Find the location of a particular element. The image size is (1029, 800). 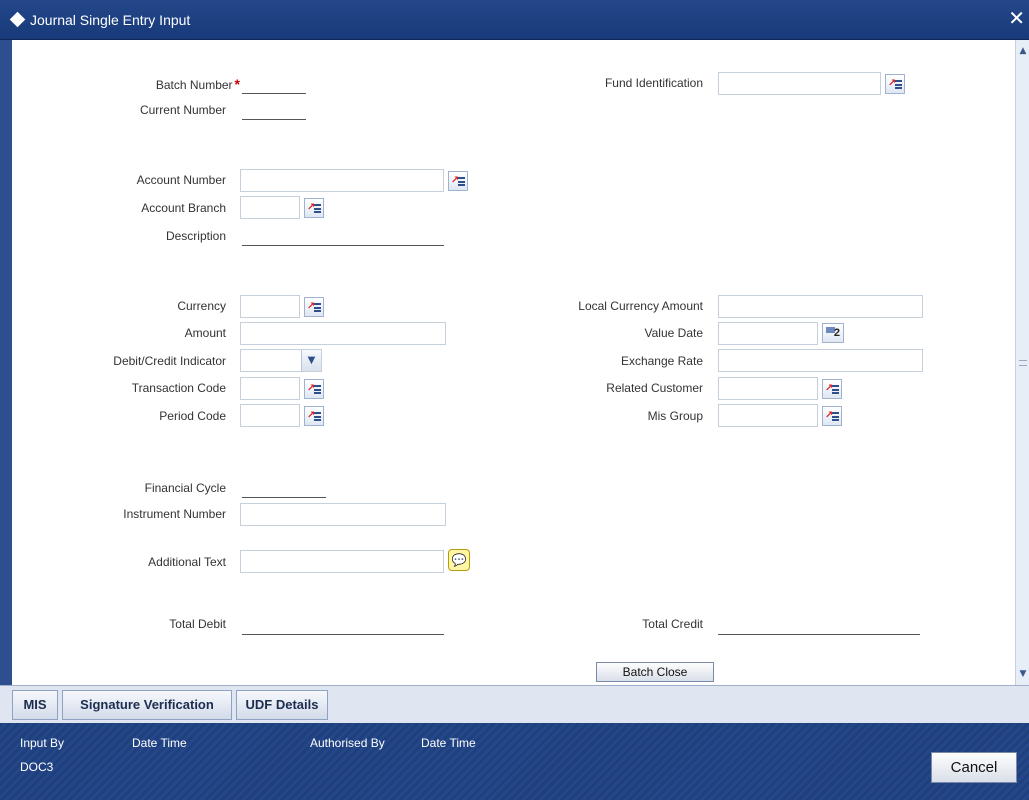

tab-signature-verification: Signature Verification is located at coordinates (147, 705).